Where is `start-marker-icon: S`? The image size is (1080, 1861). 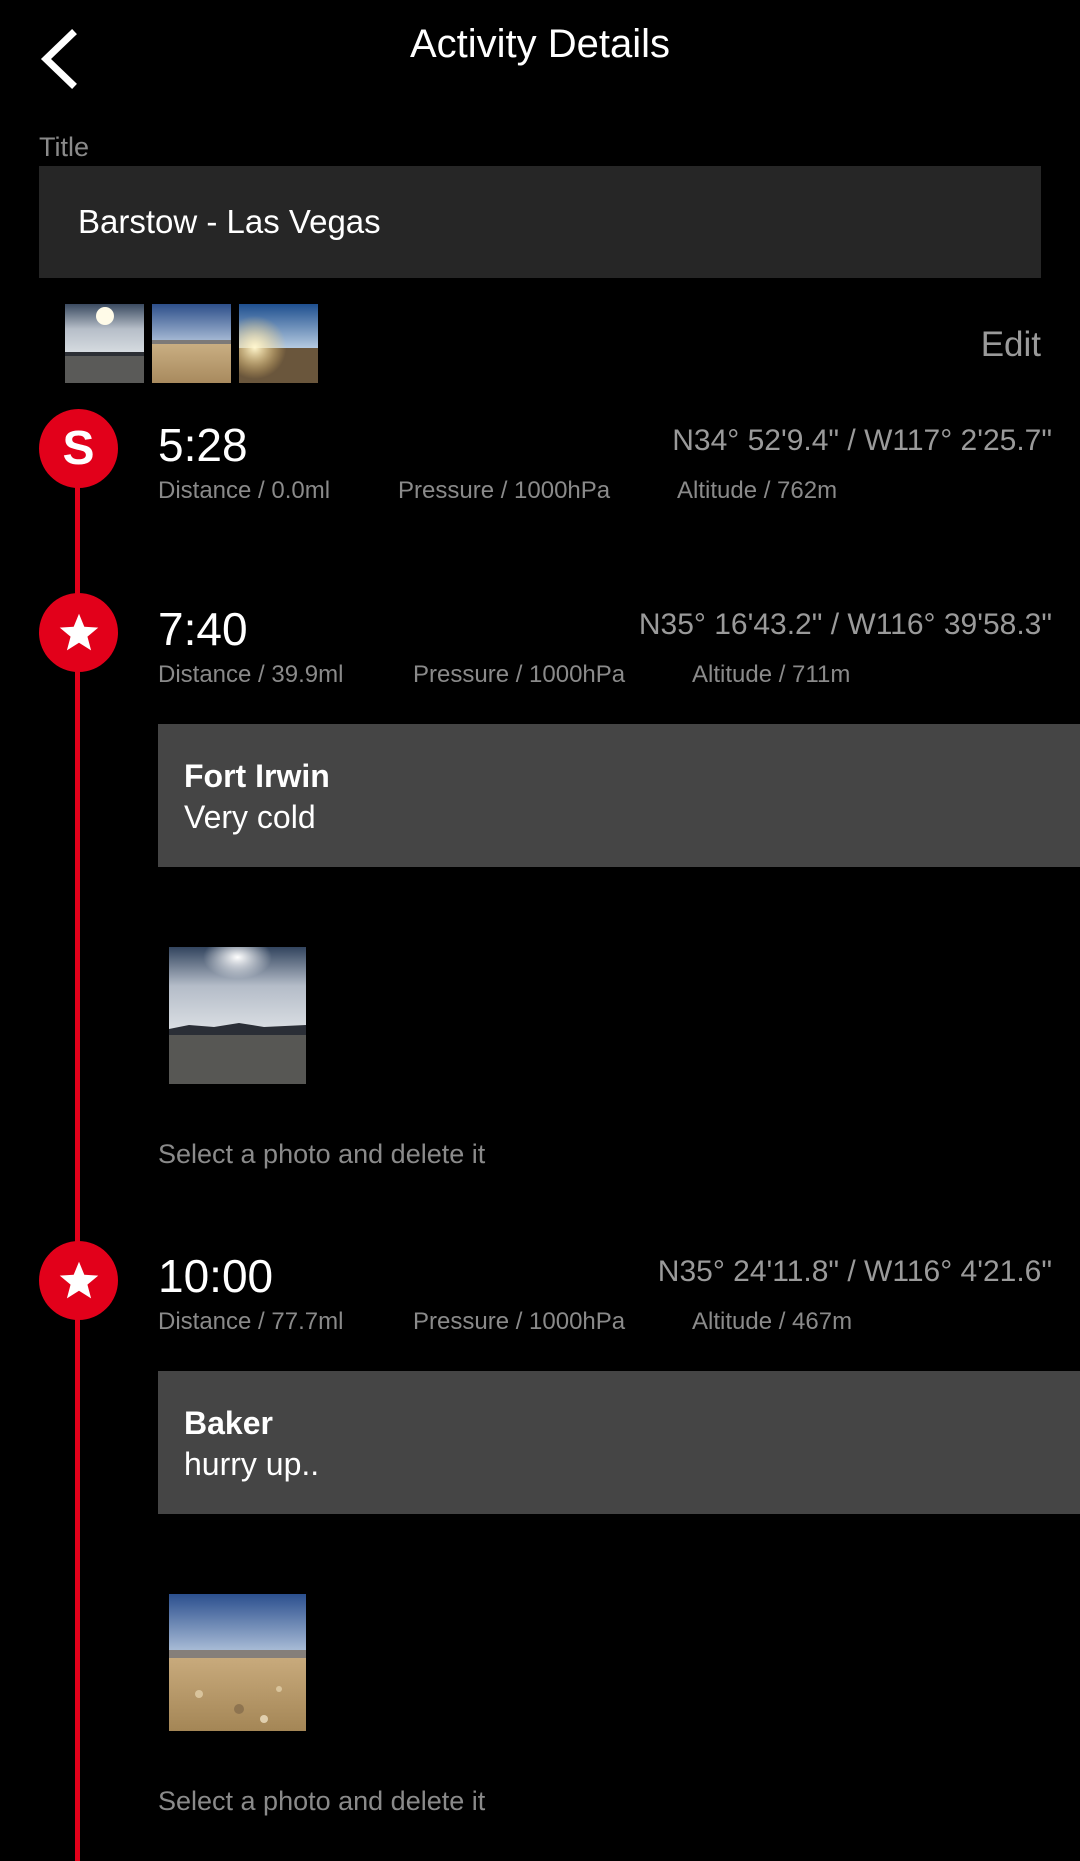 start-marker-icon: S is located at coordinates (78, 448).